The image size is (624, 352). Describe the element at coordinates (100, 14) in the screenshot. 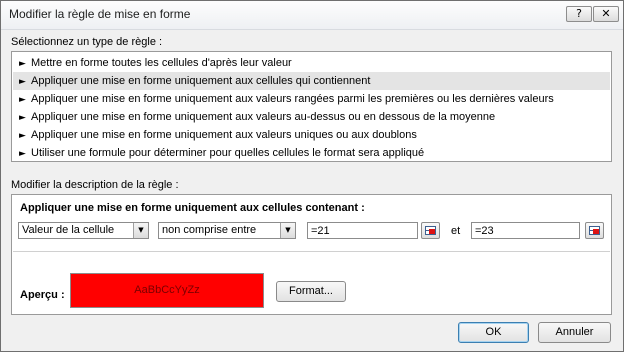

I see `dialog-title: Modifier la règle de mise en forme` at that location.